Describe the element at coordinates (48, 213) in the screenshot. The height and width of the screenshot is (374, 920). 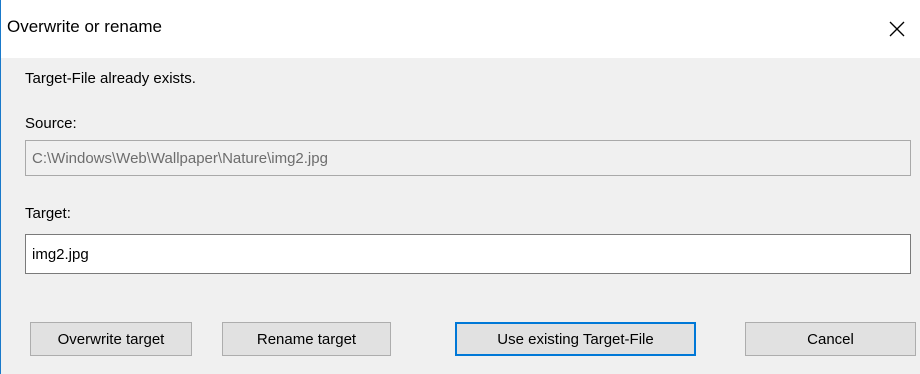
I see `target-label: Target:` at that location.